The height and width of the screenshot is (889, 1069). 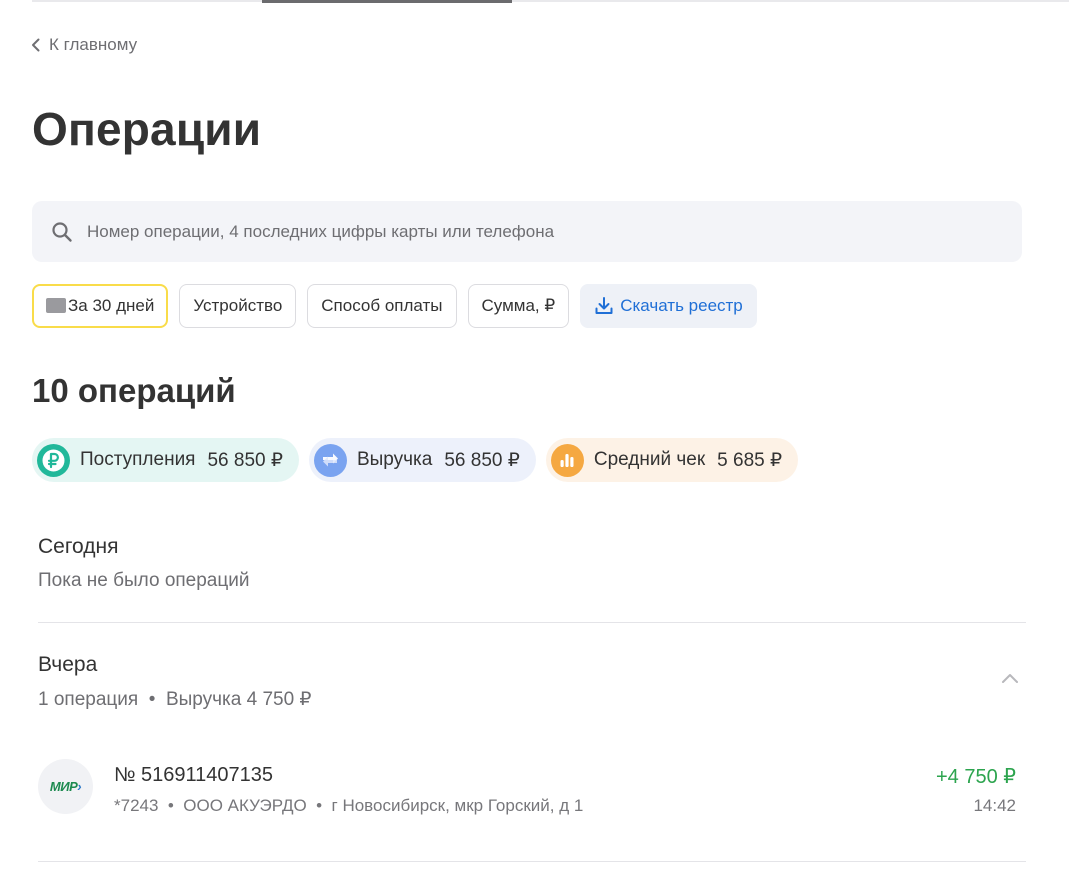 What do you see at coordinates (36, 45) in the screenshot?
I see `chevron-left-icon` at bounding box center [36, 45].